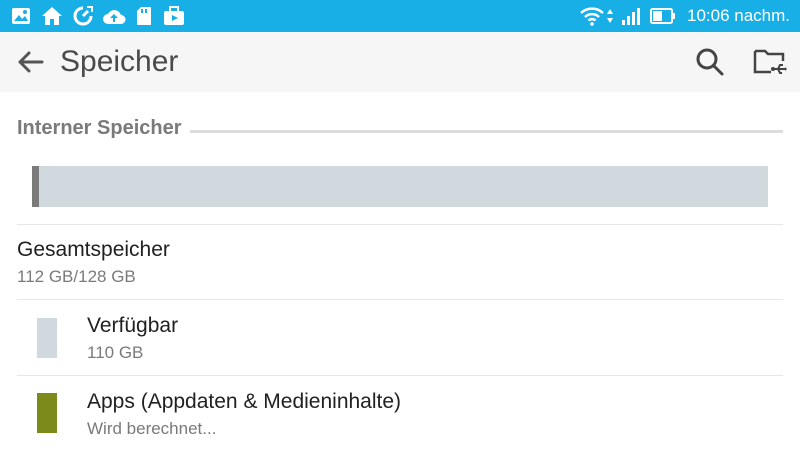 Image resolution: width=800 pixels, height=450 pixels. I want to click on battery-icon, so click(663, 16).